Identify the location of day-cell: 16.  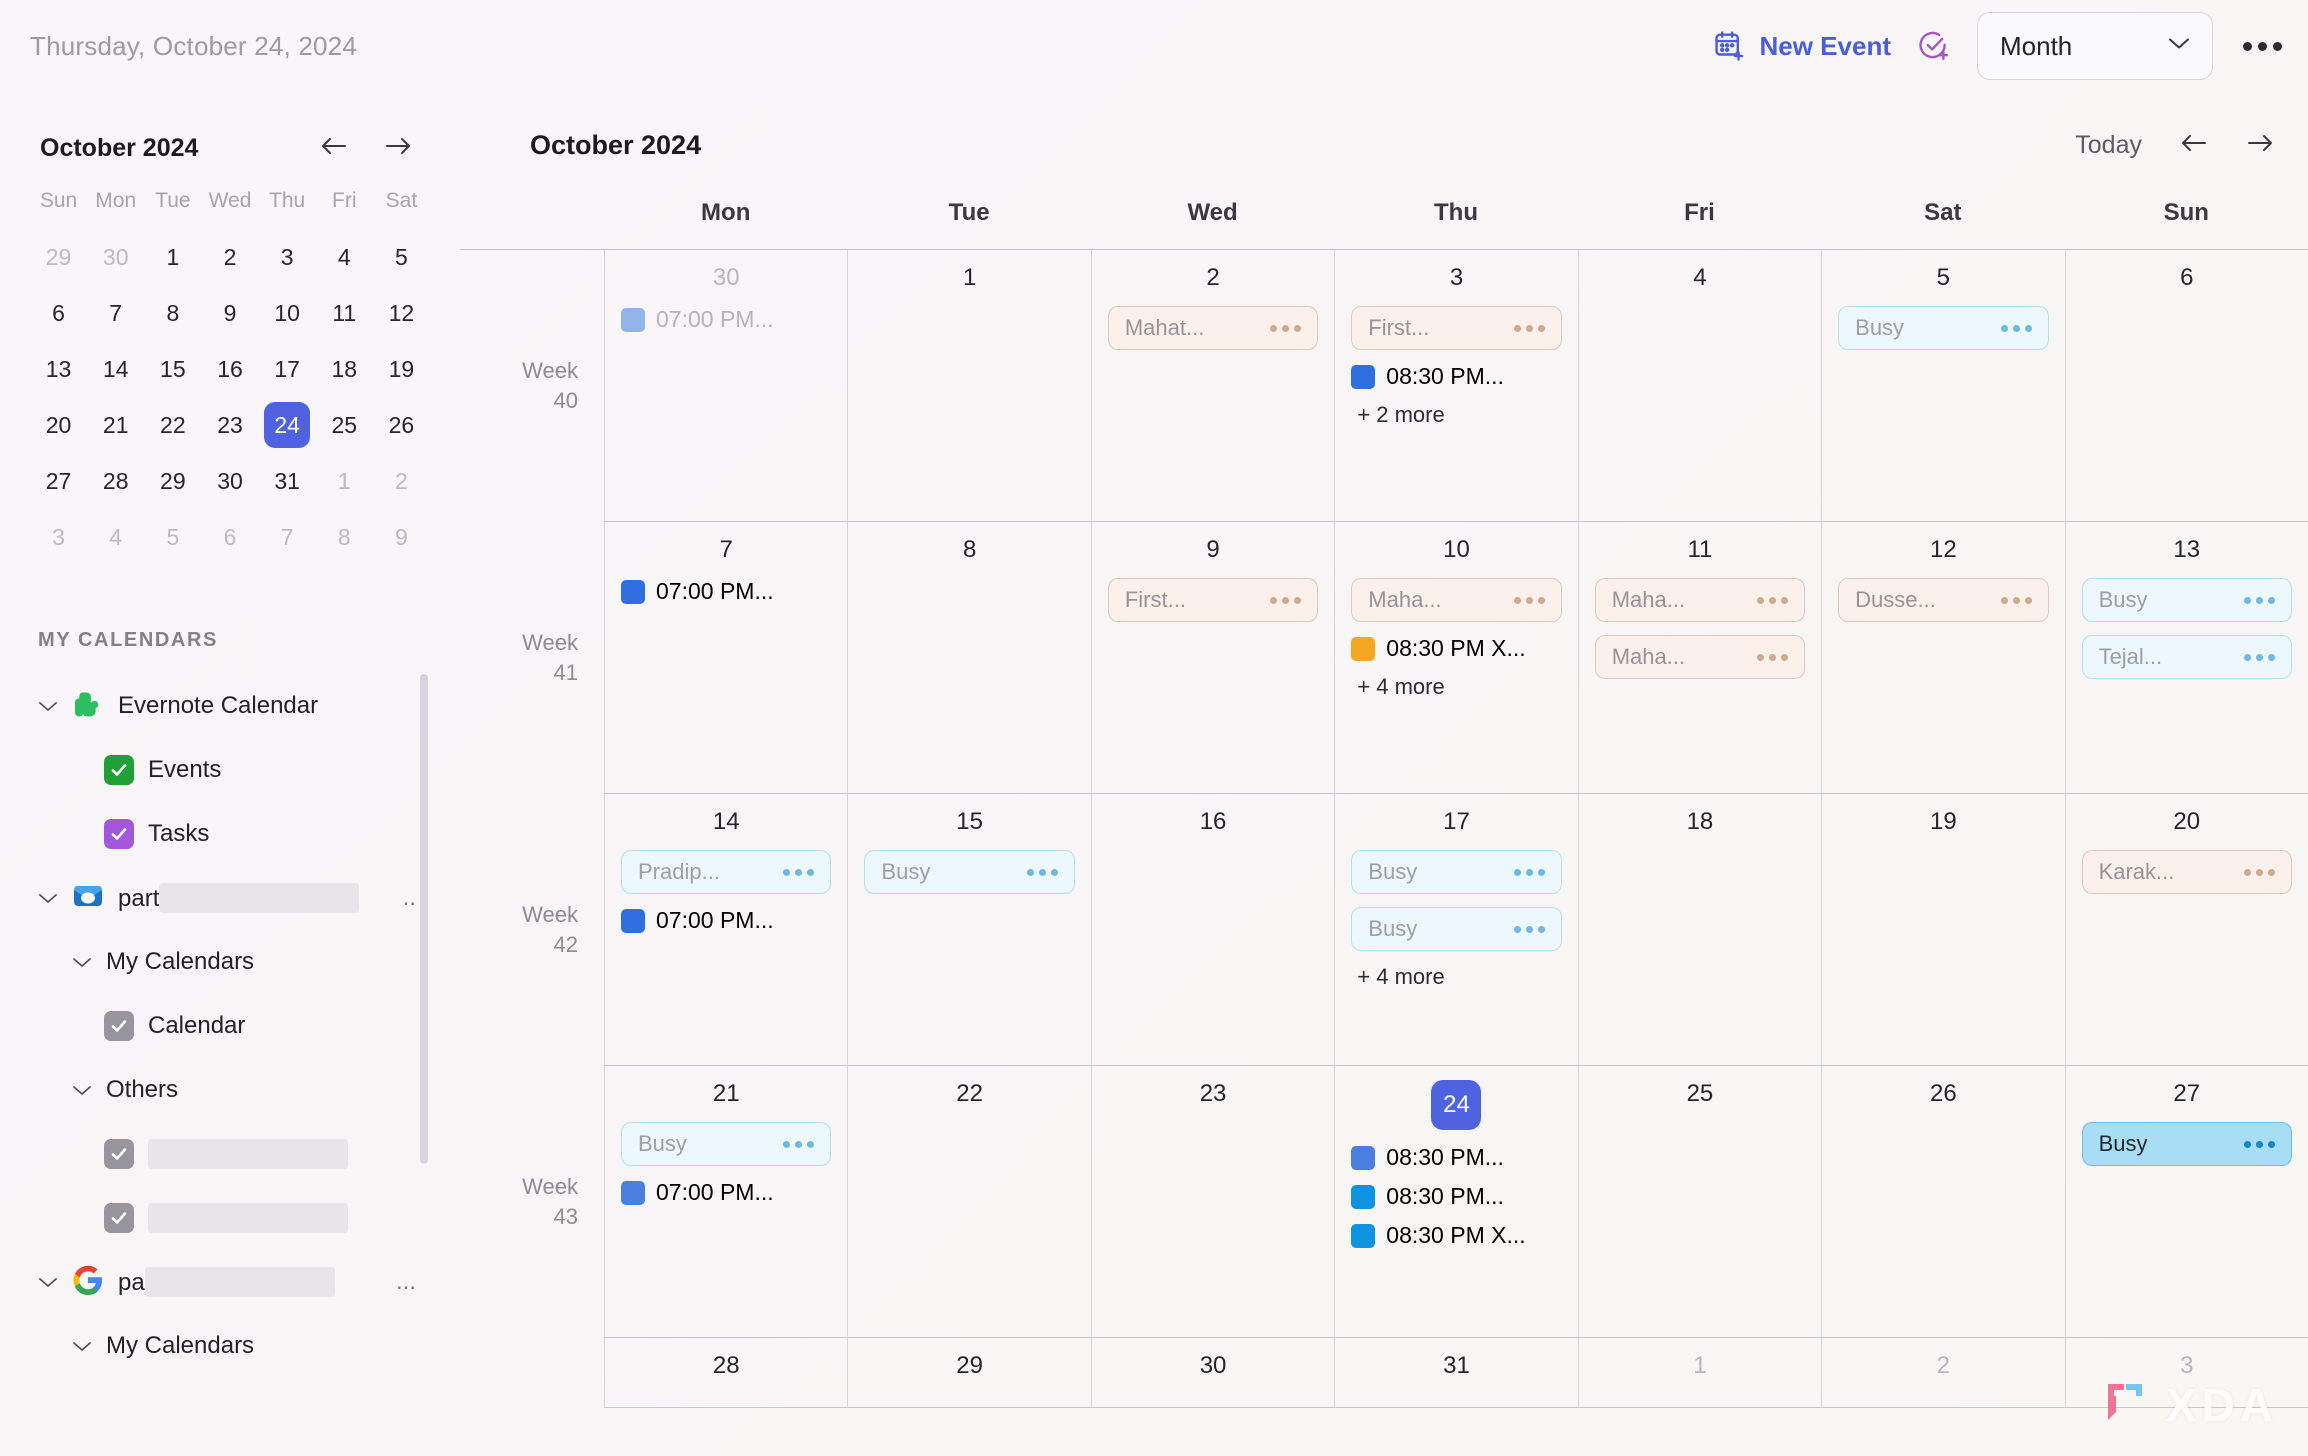
(1212, 930).